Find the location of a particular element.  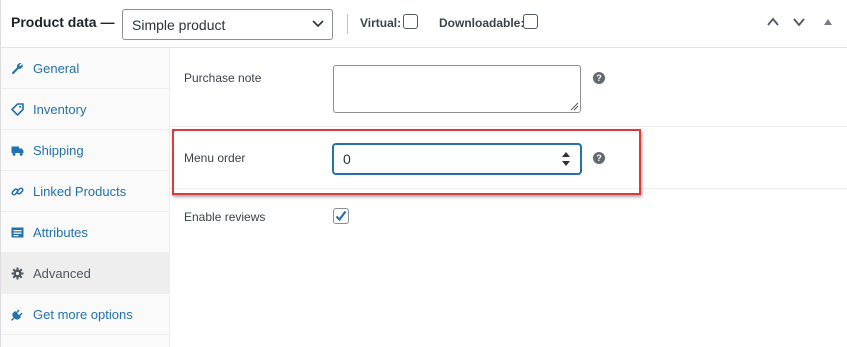

tab-advanced: Advanced is located at coordinates (85, 273).